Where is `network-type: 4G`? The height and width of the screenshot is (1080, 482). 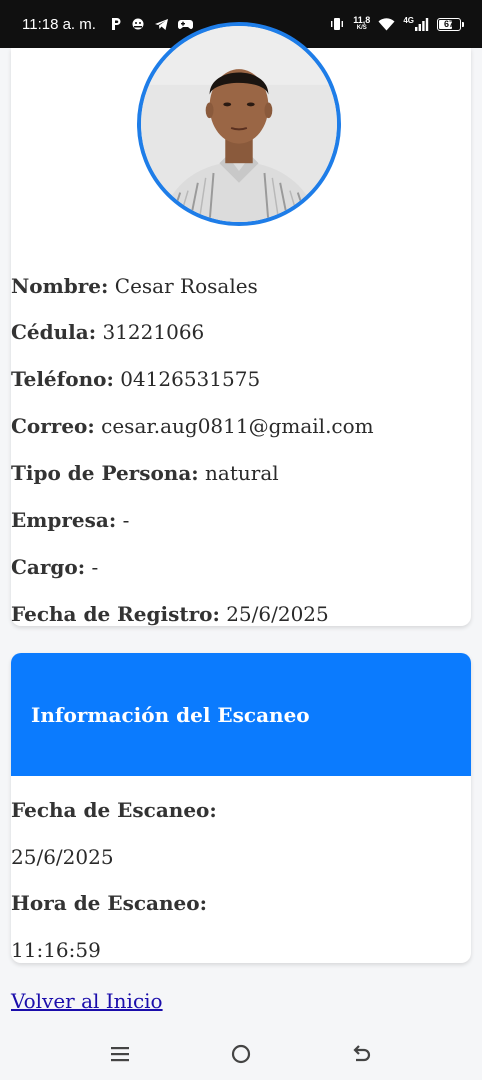 network-type: 4G is located at coordinates (408, 20).